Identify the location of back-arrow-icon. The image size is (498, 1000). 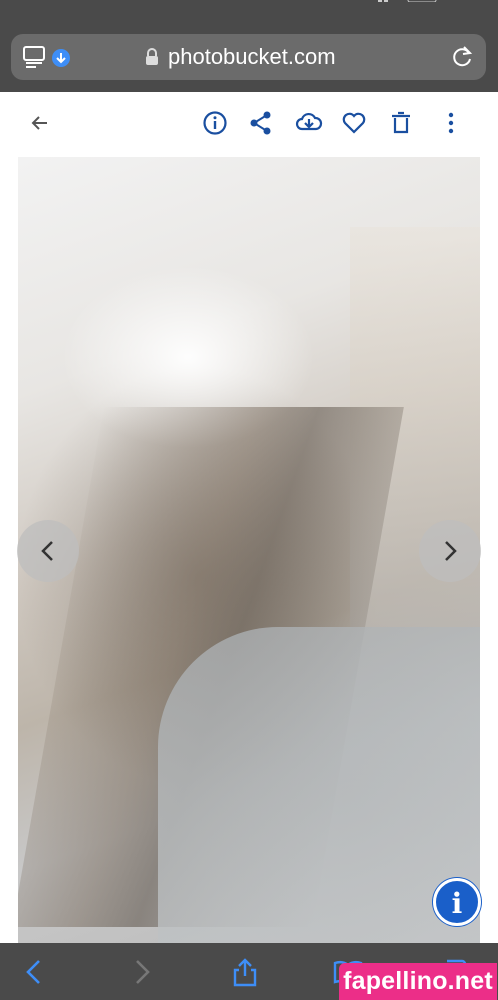
(40, 123).